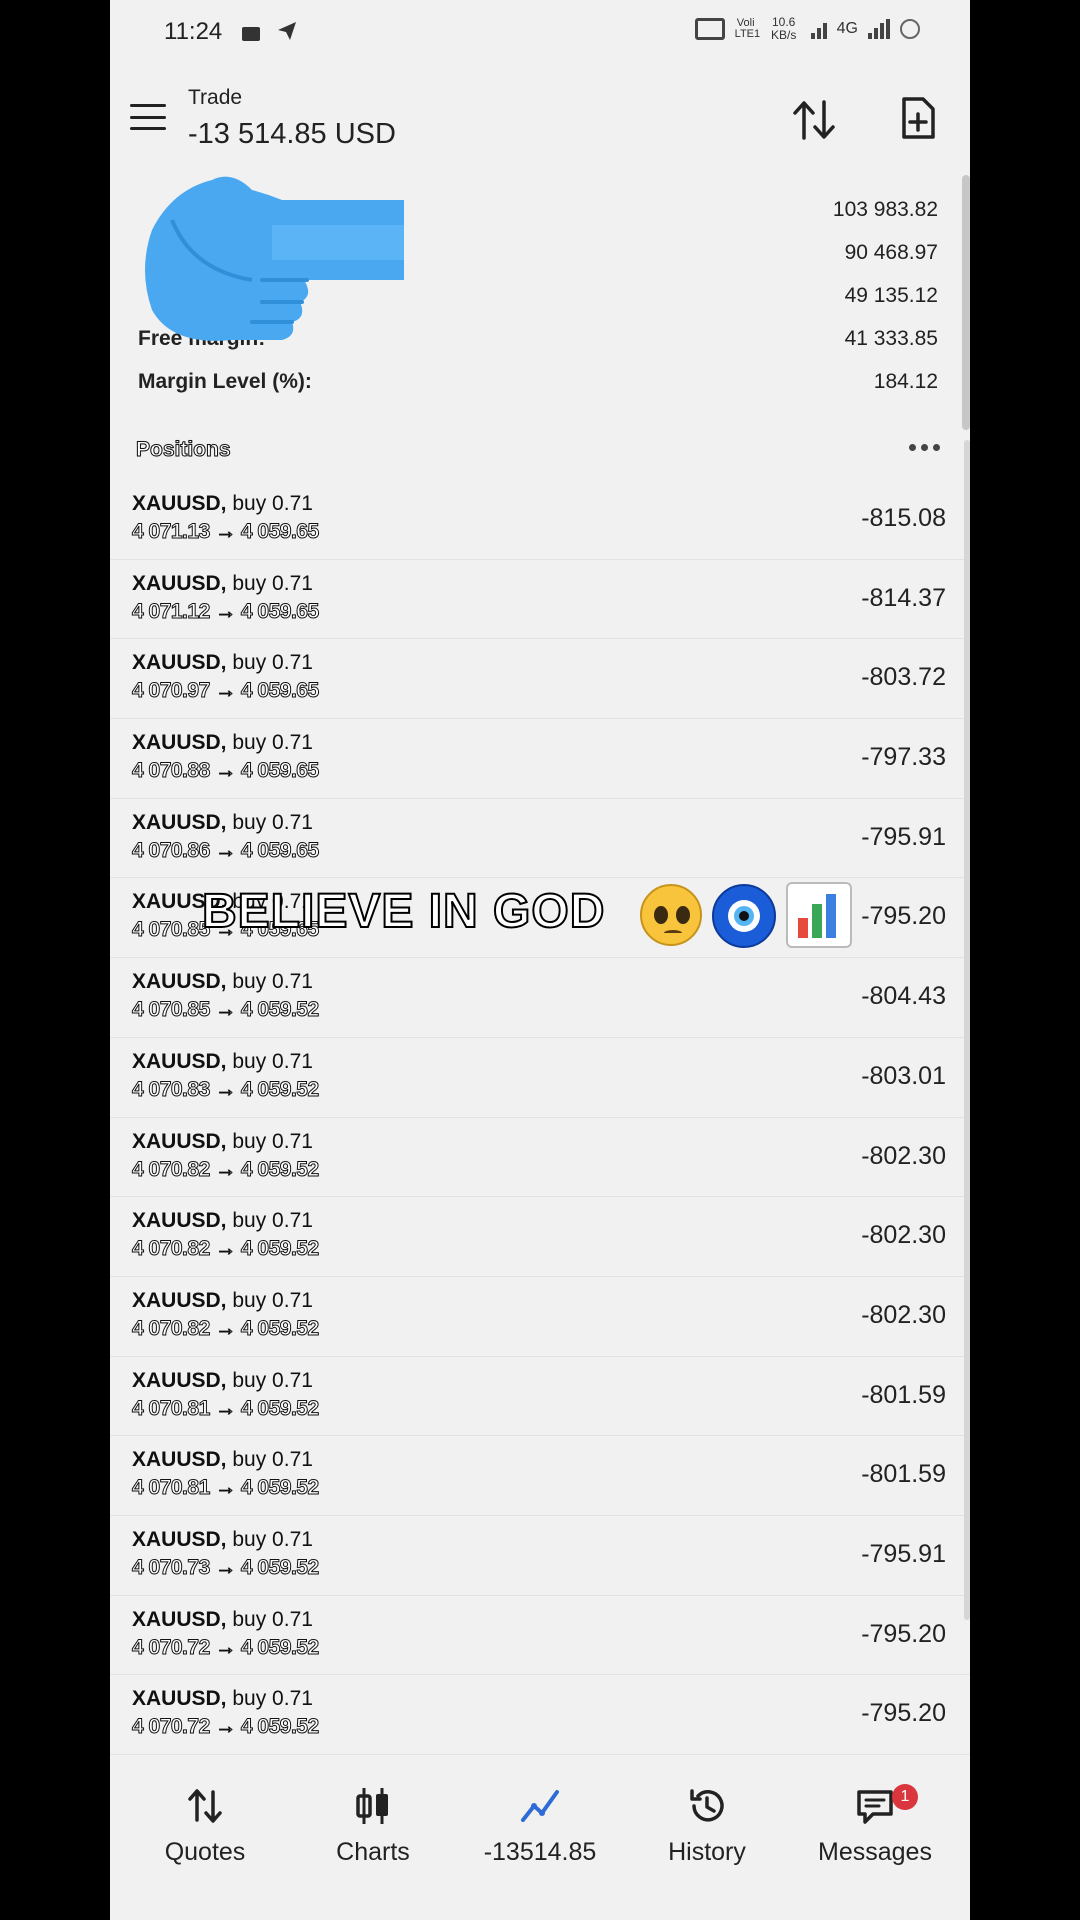 The height and width of the screenshot is (1920, 1080). I want to click on nav-trade: -13514.85, so click(540, 1827).